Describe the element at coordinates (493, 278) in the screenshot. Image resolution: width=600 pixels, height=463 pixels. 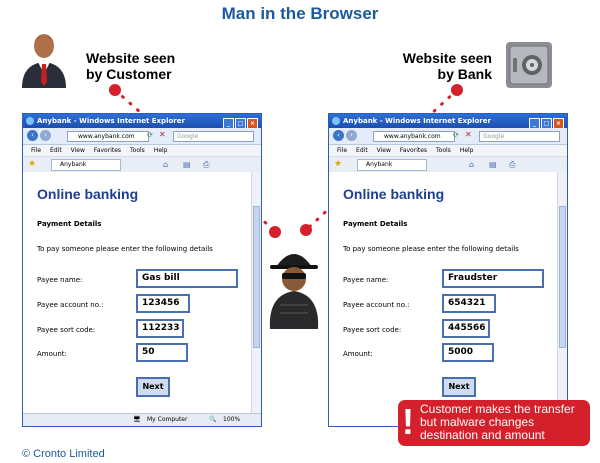
I see `payee-name-field: Fraudster` at that location.